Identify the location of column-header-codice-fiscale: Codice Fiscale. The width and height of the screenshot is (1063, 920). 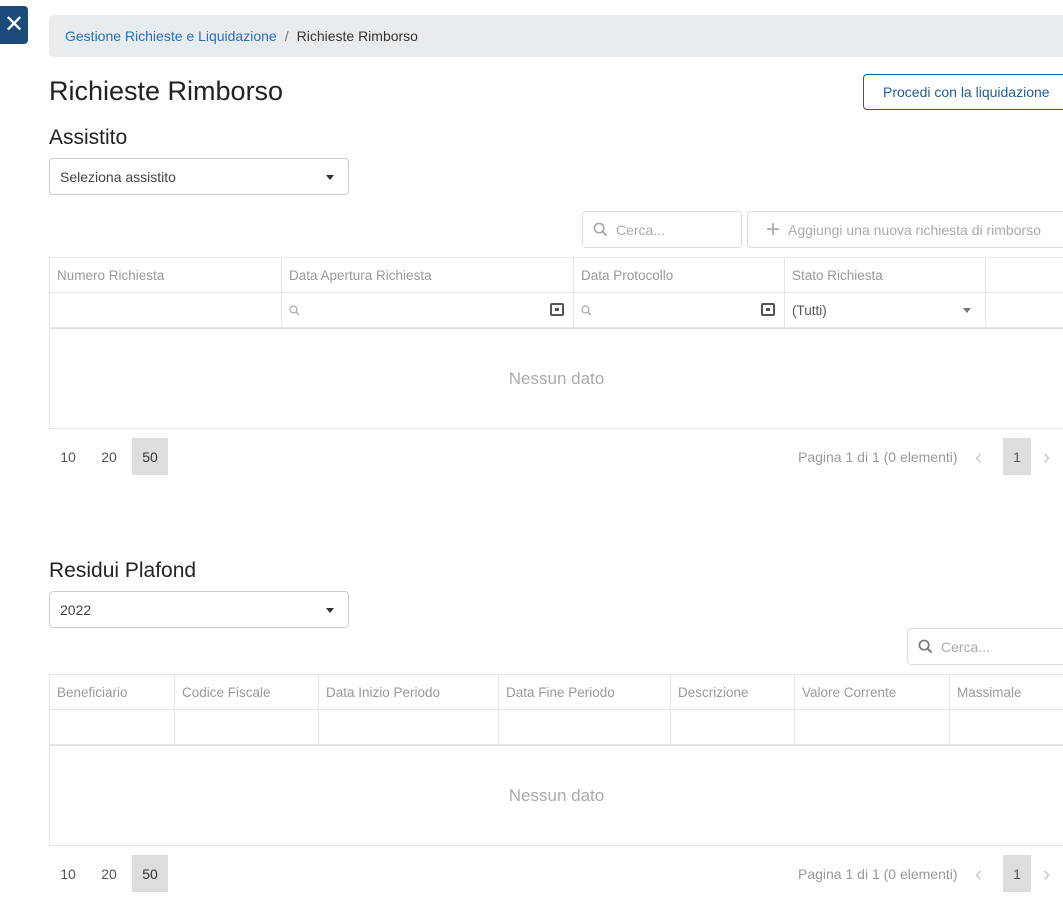
(247, 692).